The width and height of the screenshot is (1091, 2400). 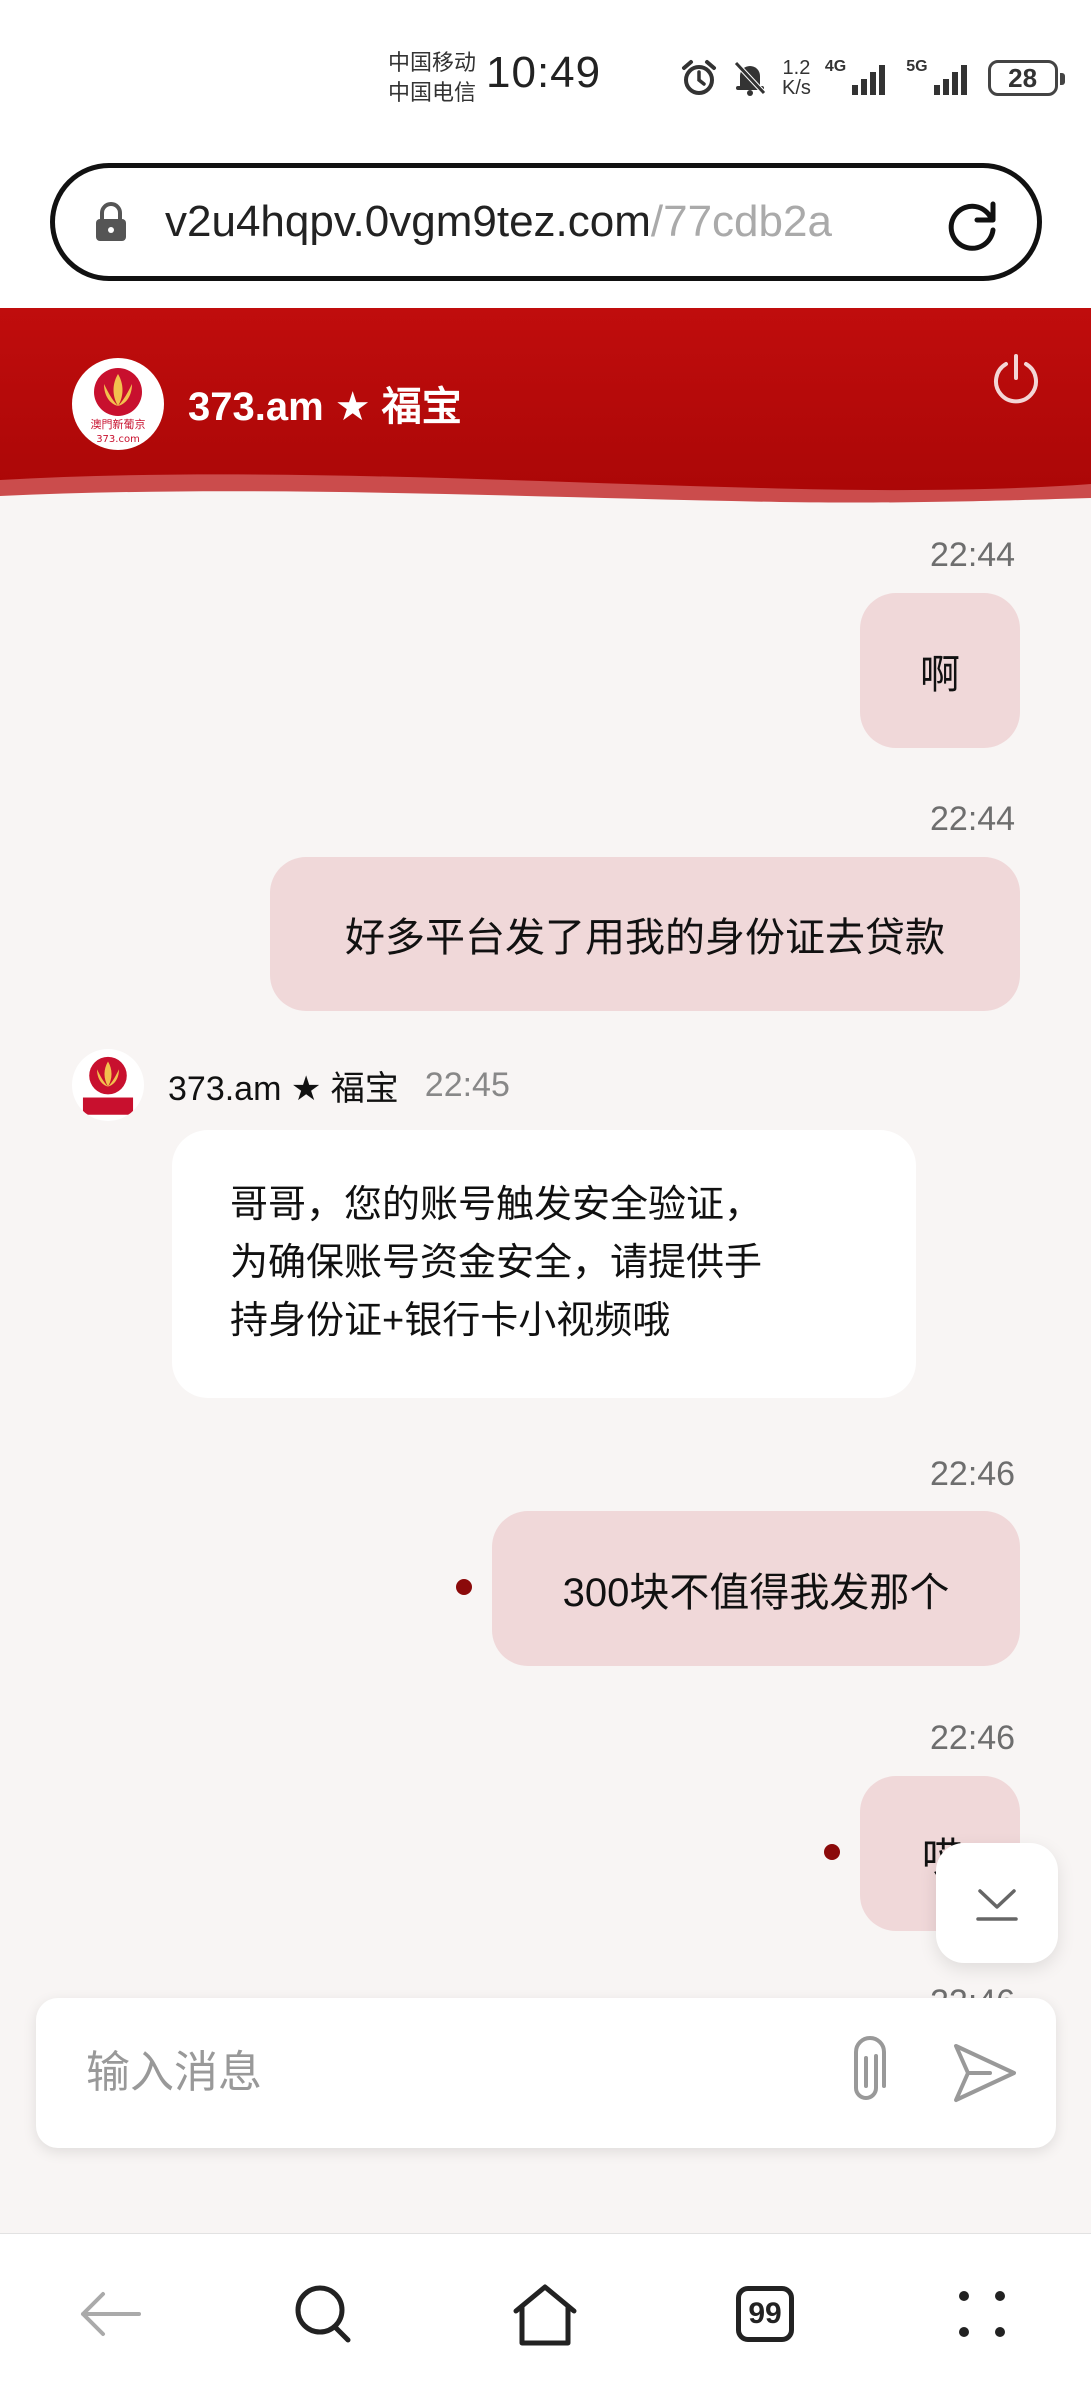 I want to click on menu-button, so click(x=982, y=2314).